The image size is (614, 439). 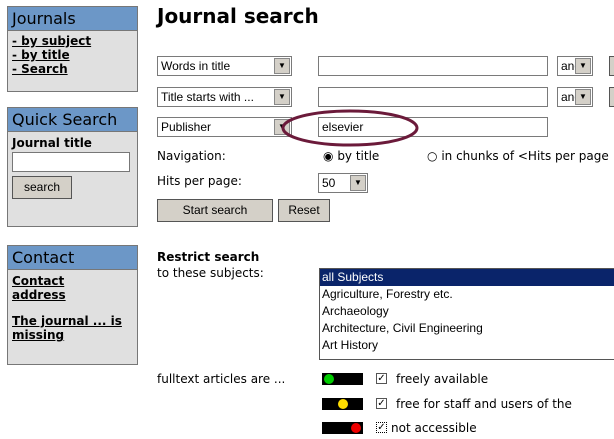 I want to click on field-select-1: Words in title ▼, so click(x=224, y=66).